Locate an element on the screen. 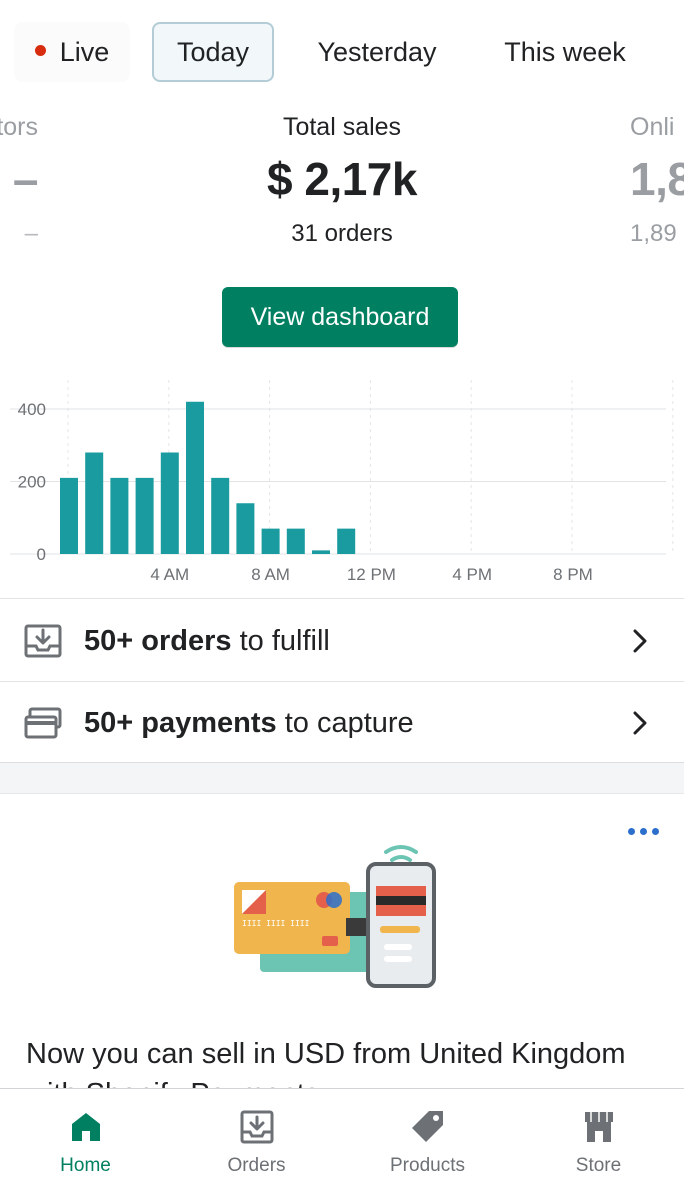 The height and width of the screenshot is (1180, 684). payments-rest: to capture is located at coordinates (345, 723).